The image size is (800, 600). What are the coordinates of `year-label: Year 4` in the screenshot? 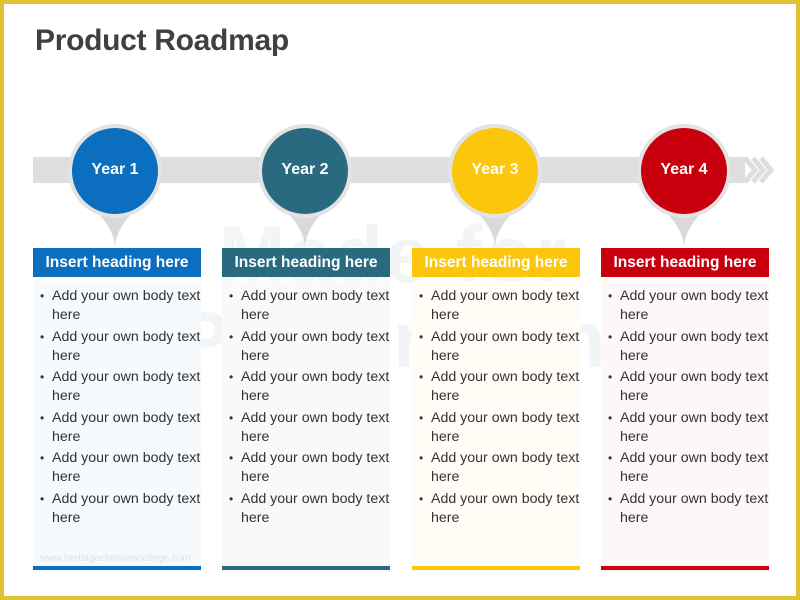 It's located at (684, 169).